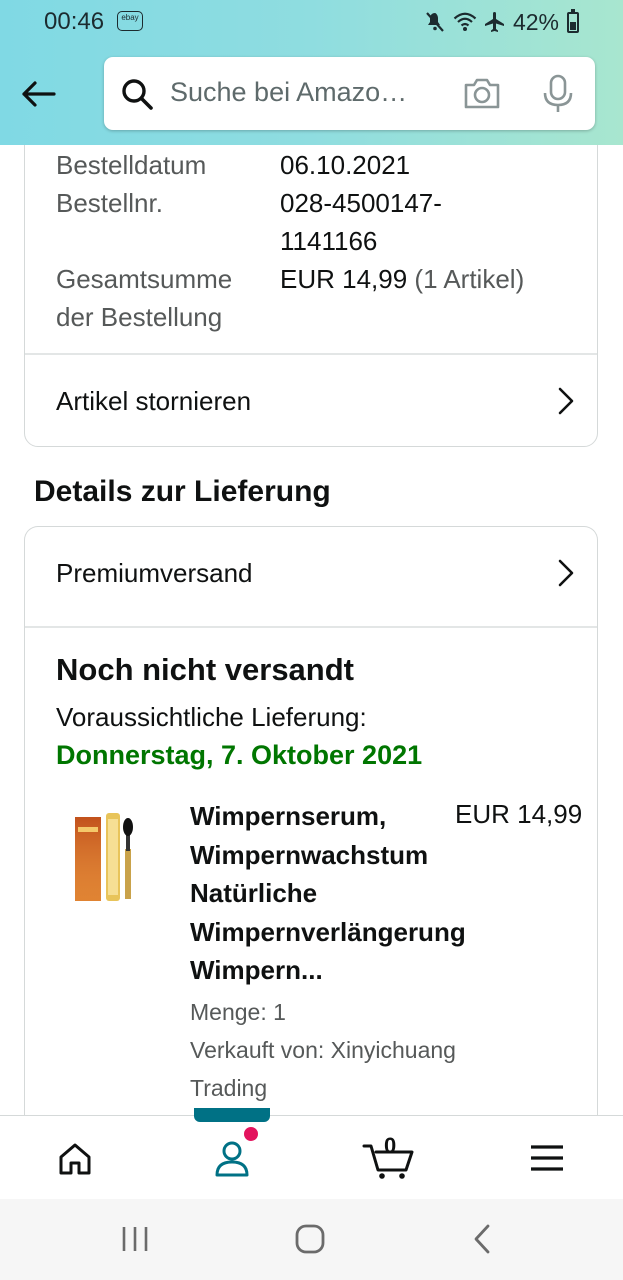  Describe the element at coordinates (558, 94) in the screenshot. I see `microphone-icon` at that location.